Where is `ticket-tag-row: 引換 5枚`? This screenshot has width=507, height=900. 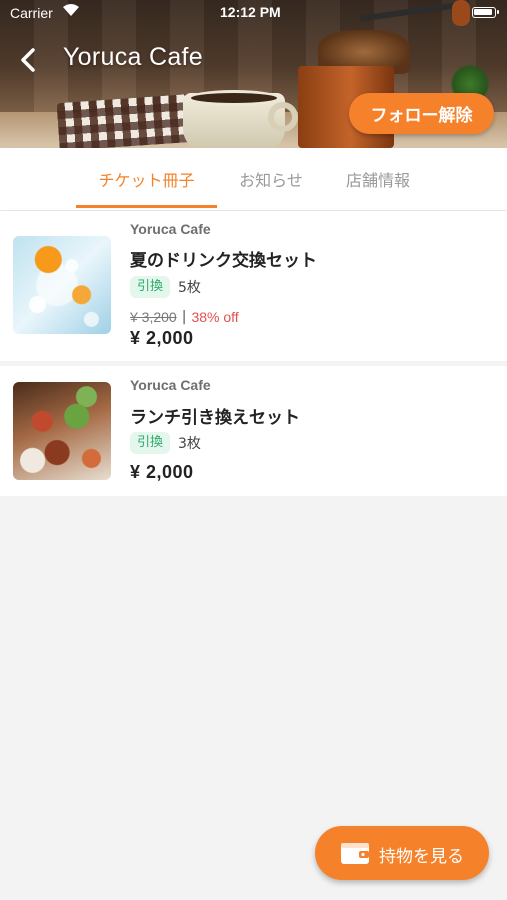 ticket-tag-row: 引換 5枚 is located at coordinates (165, 287).